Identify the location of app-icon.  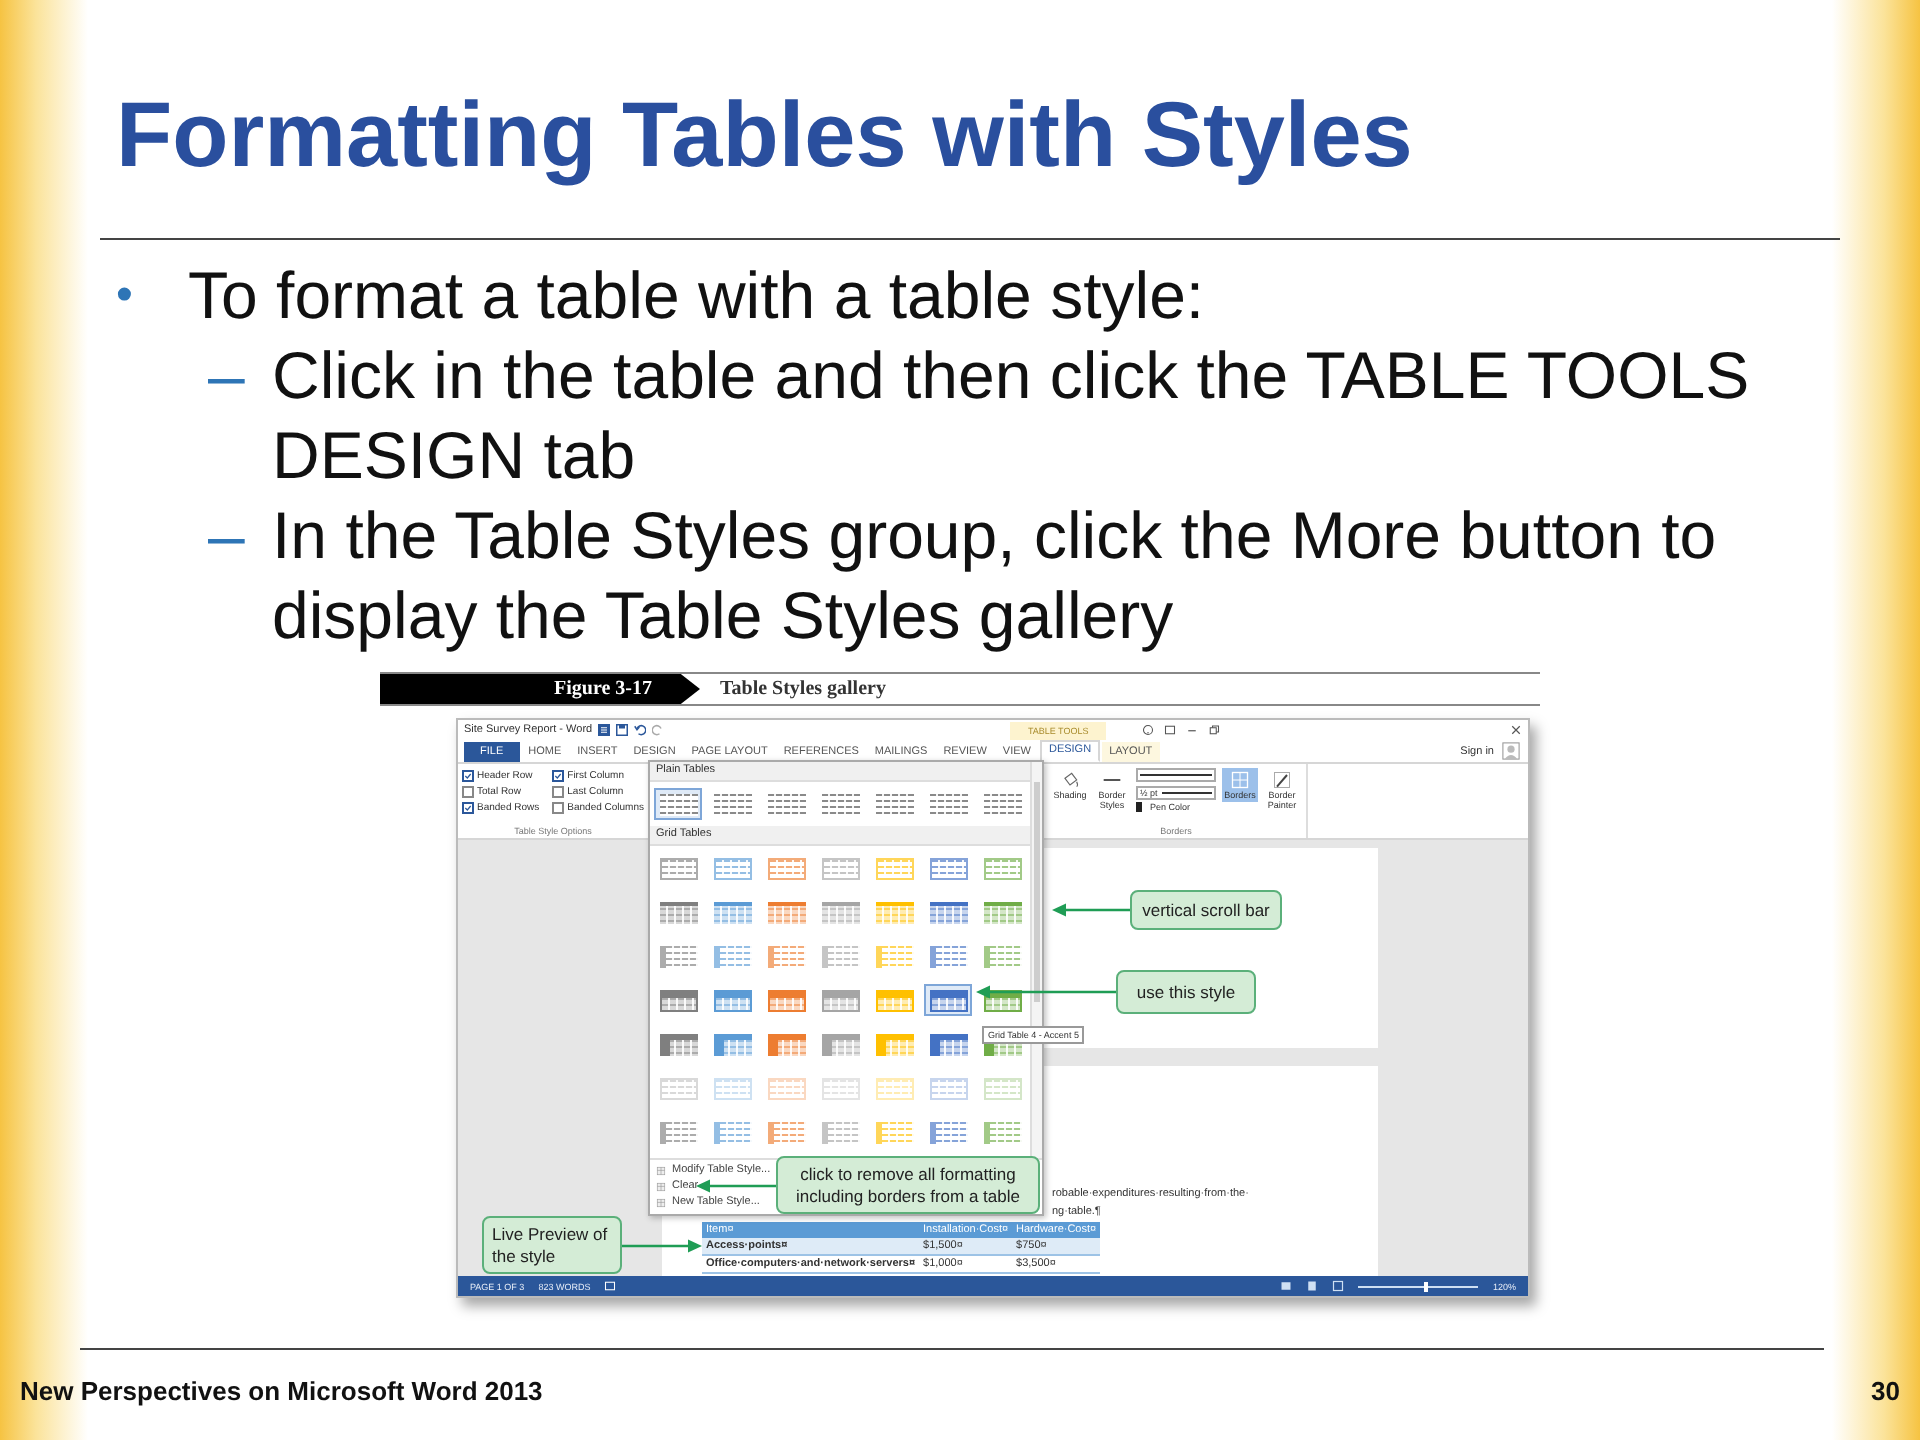
(604, 730).